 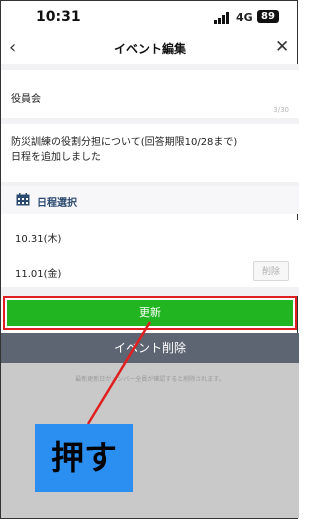 I want to click on schedule-label: 日程選択, so click(x=57, y=203).